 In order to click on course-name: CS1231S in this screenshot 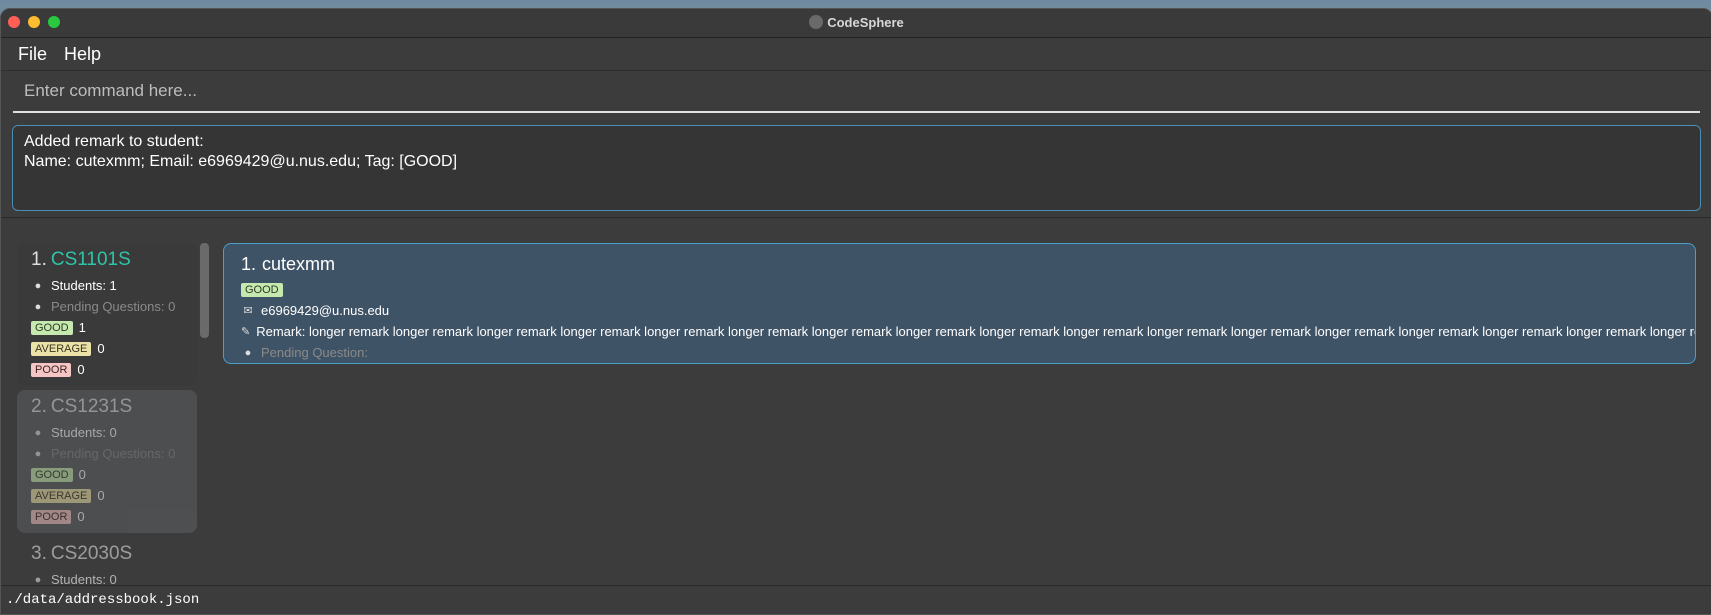, I will do `click(91, 406)`.